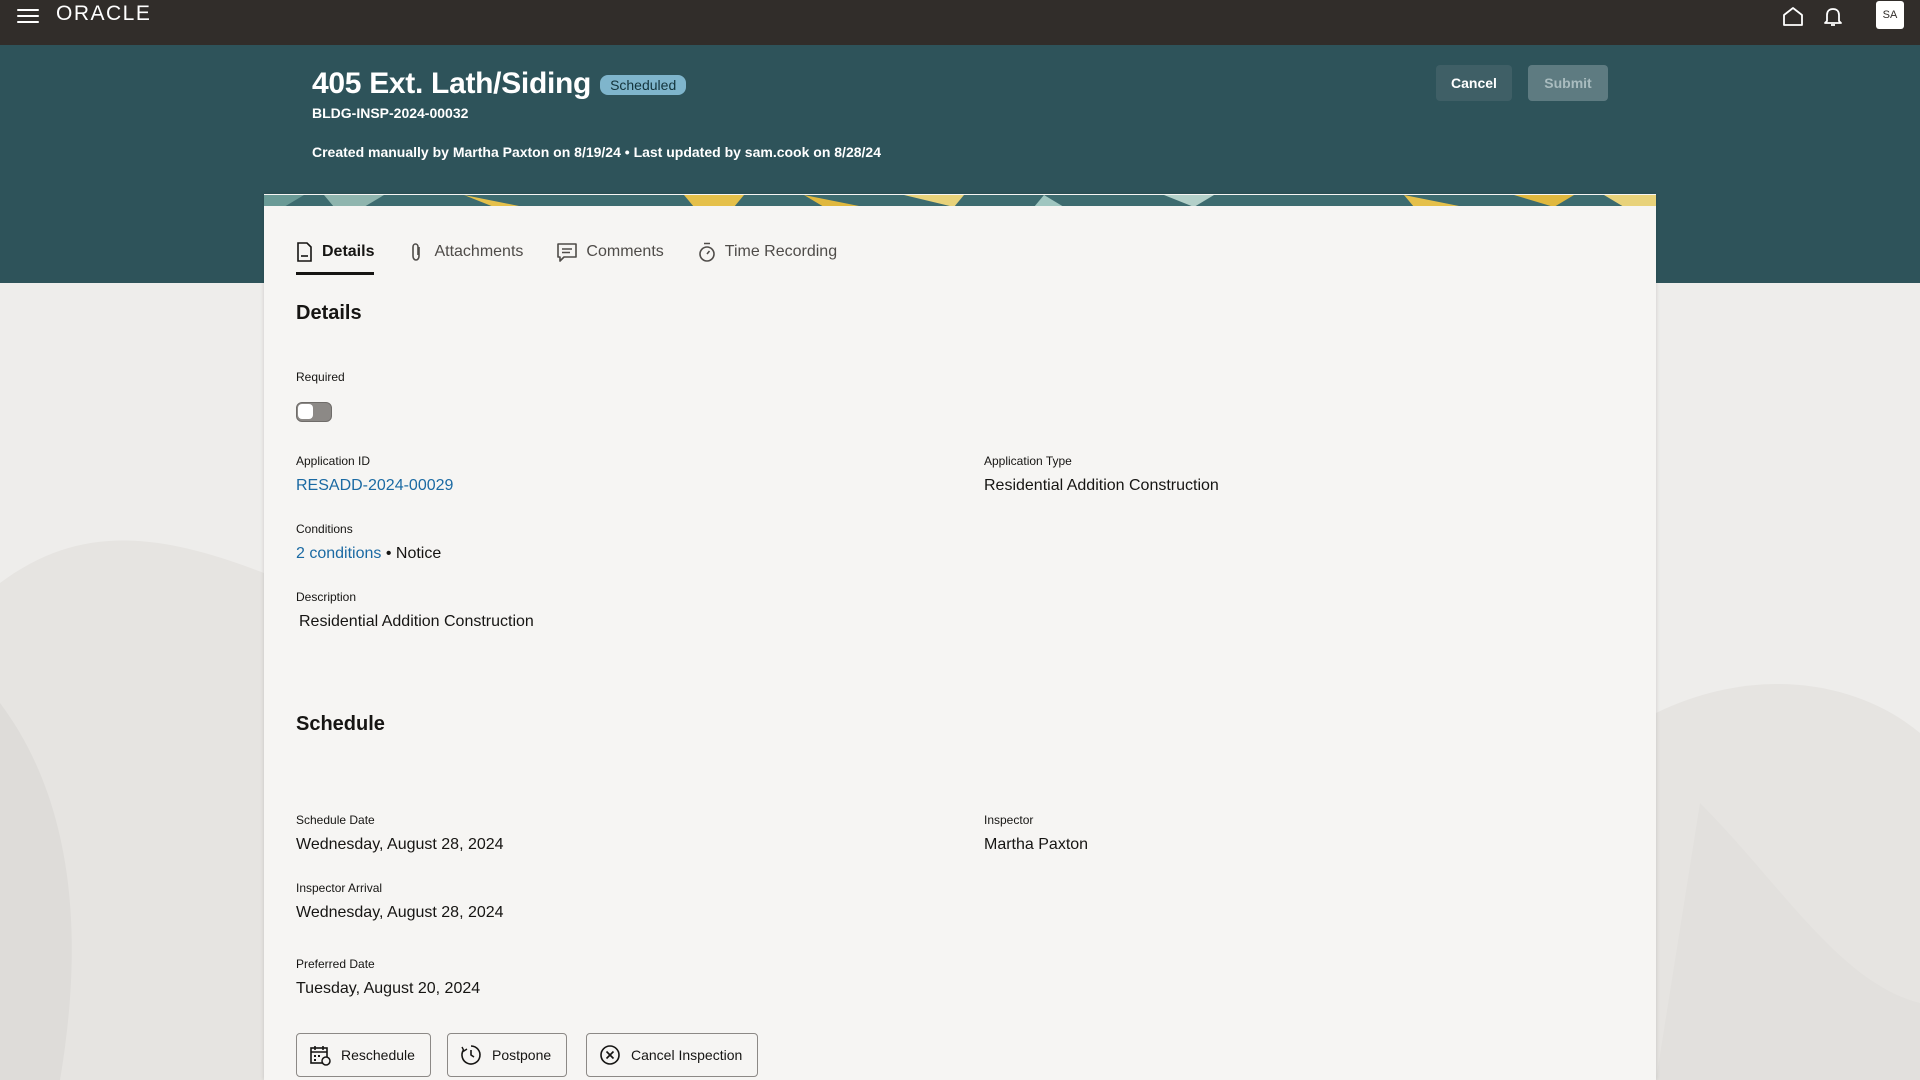 The image size is (1920, 1080). I want to click on circle-x-icon, so click(610, 1055).